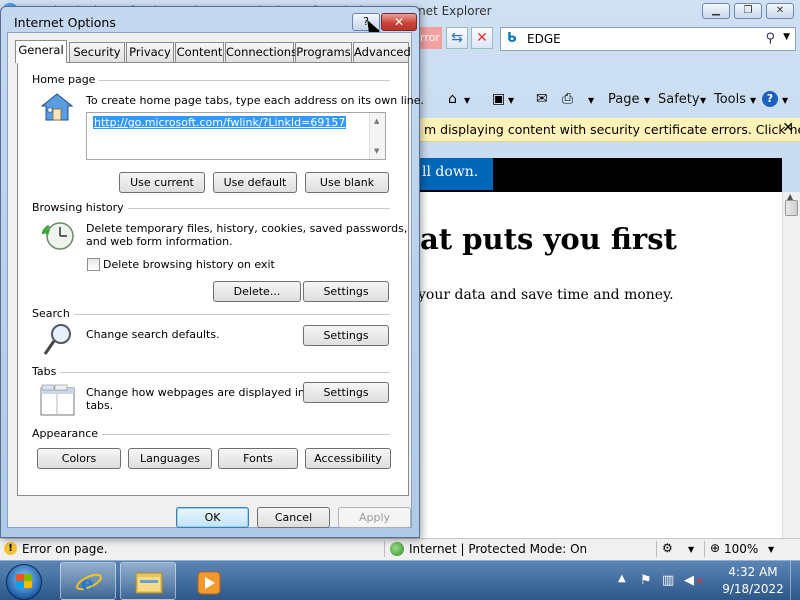  What do you see at coordinates (65, 22) in the screenshot?
I see `dialog-title: Internet Options` at bounding box center [65, 22].